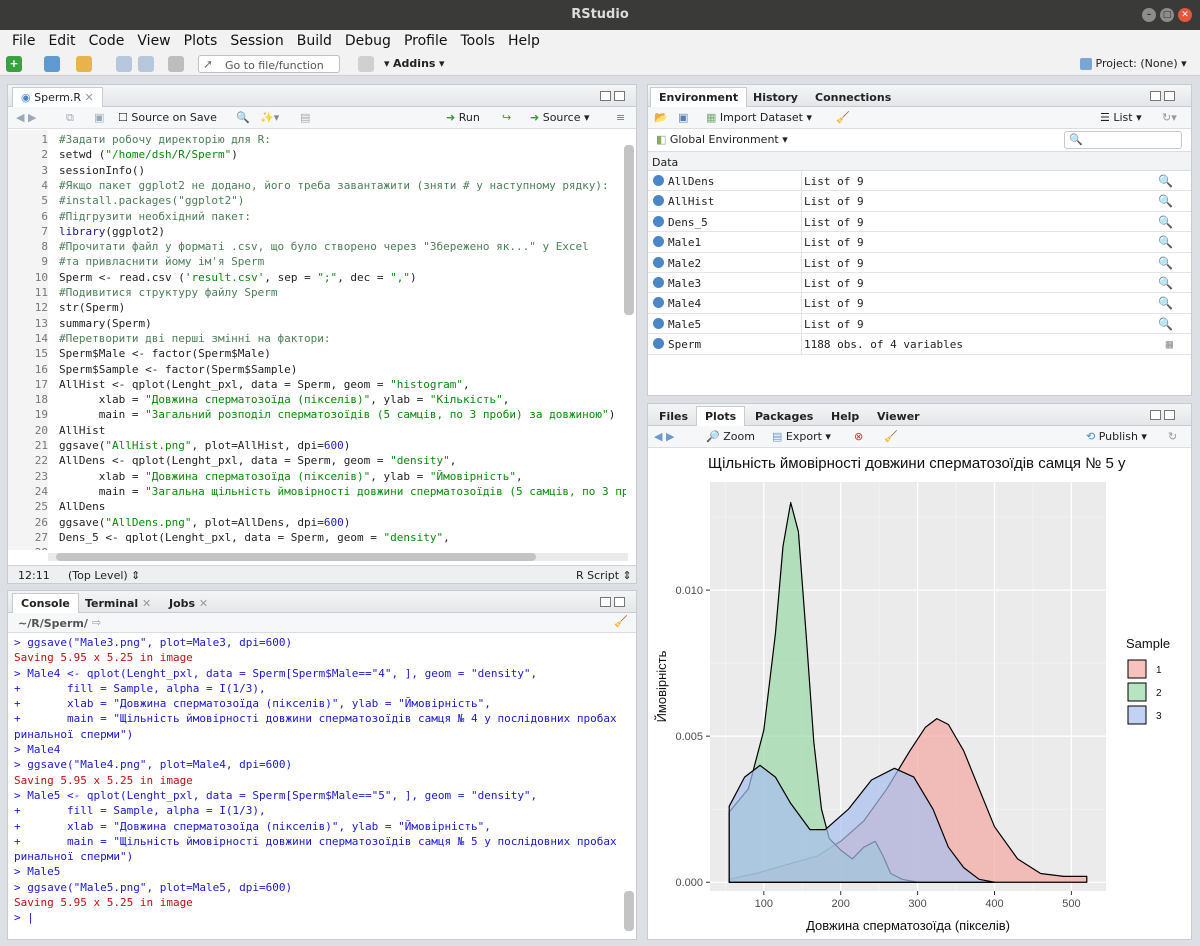 The image size is (1200, 946). What do you see at coordinates (269, 64) in the screenshot?
I see `goto-file-input: ➚ Go to file/function` at bounding box center [269, 64].